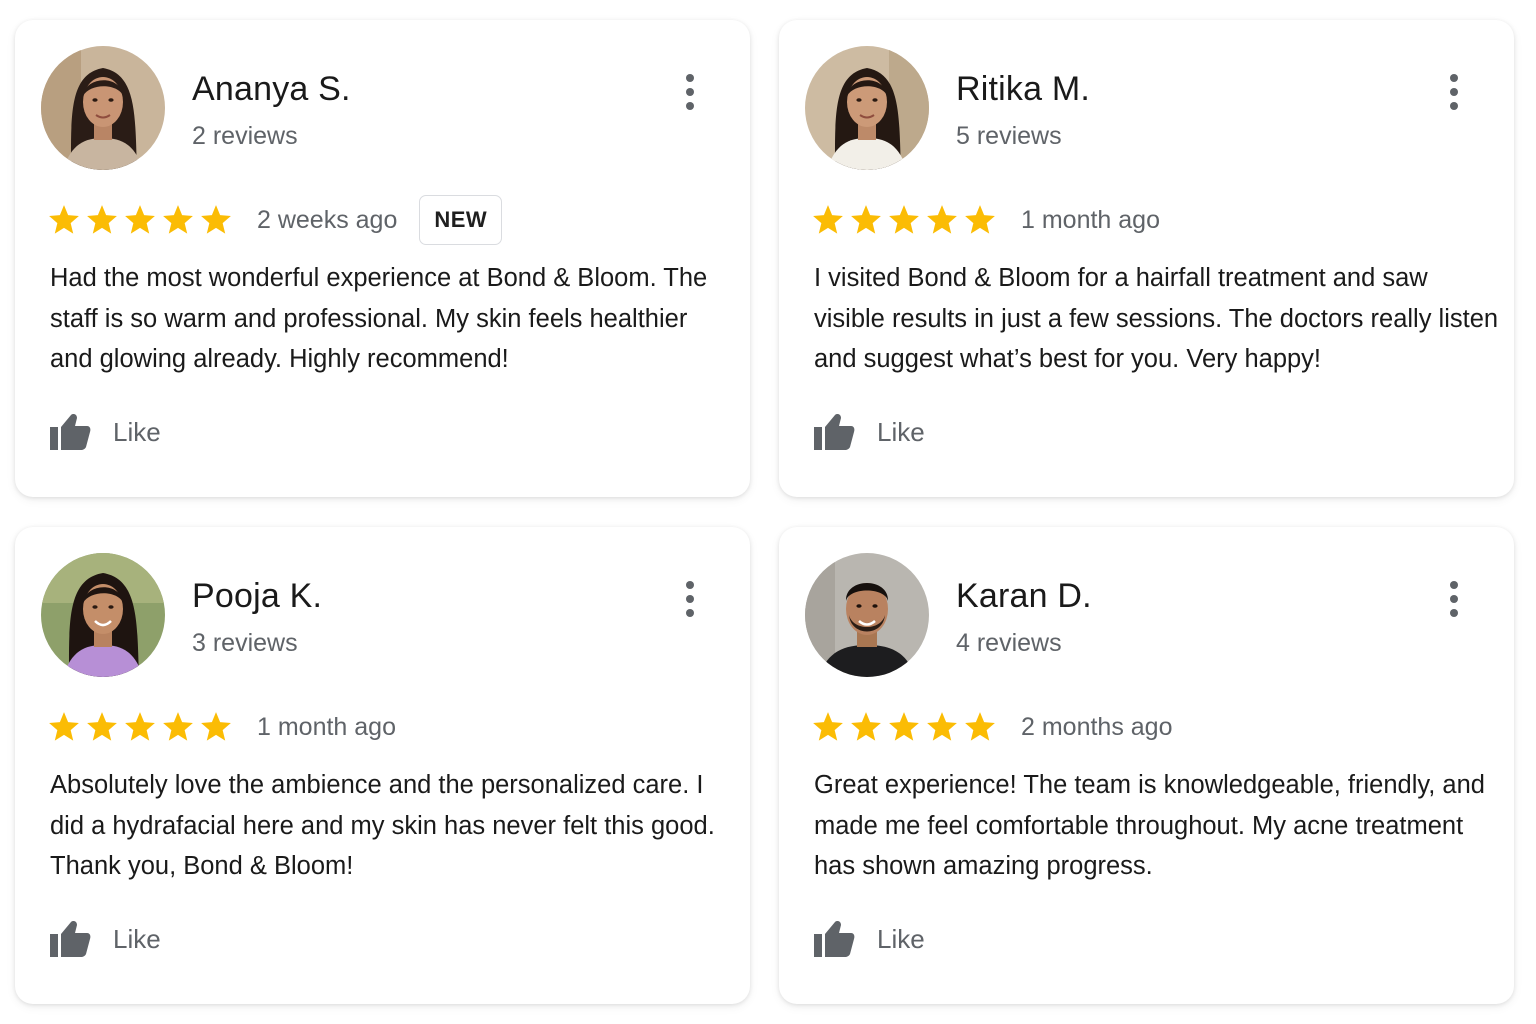  Describe the element at coordinates (245, 136) in the screenshot. I see `review-count: 2 reviews` at that location.